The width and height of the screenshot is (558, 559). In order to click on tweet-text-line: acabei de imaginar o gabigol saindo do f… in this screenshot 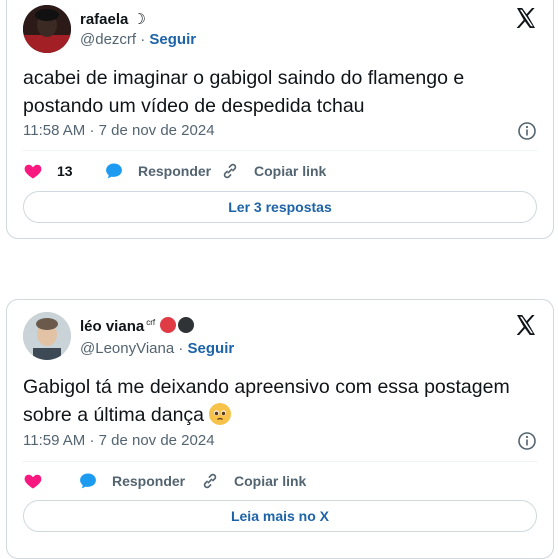, I will do `click(244, 78)`.